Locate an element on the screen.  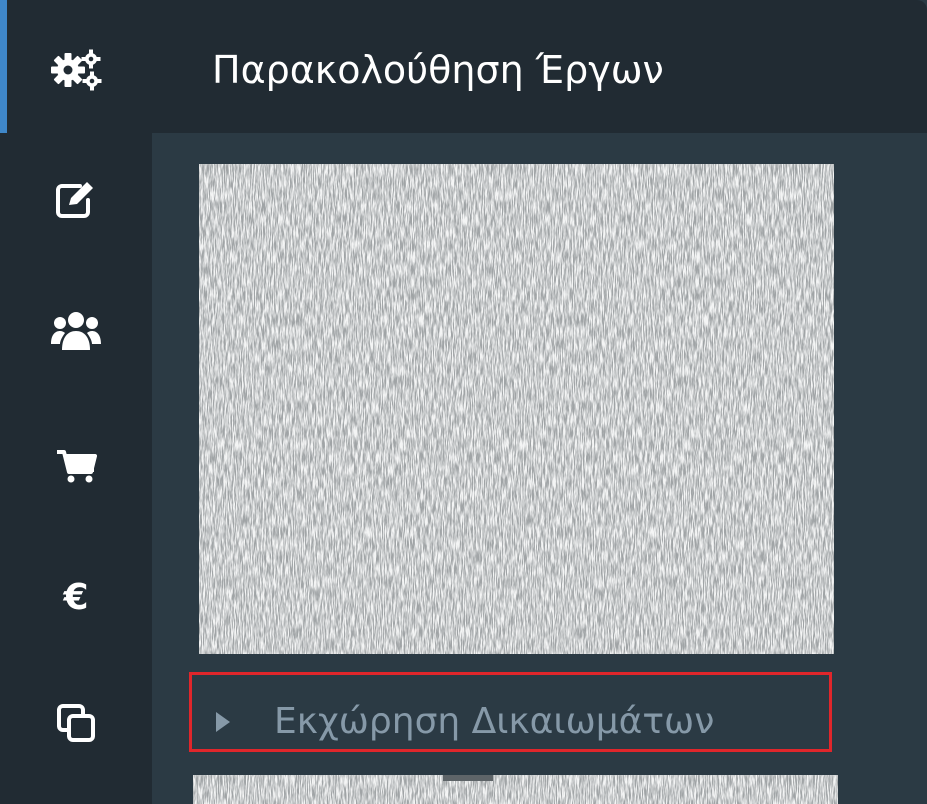
sidebar-item-cart is located at coordinates (76, 466).